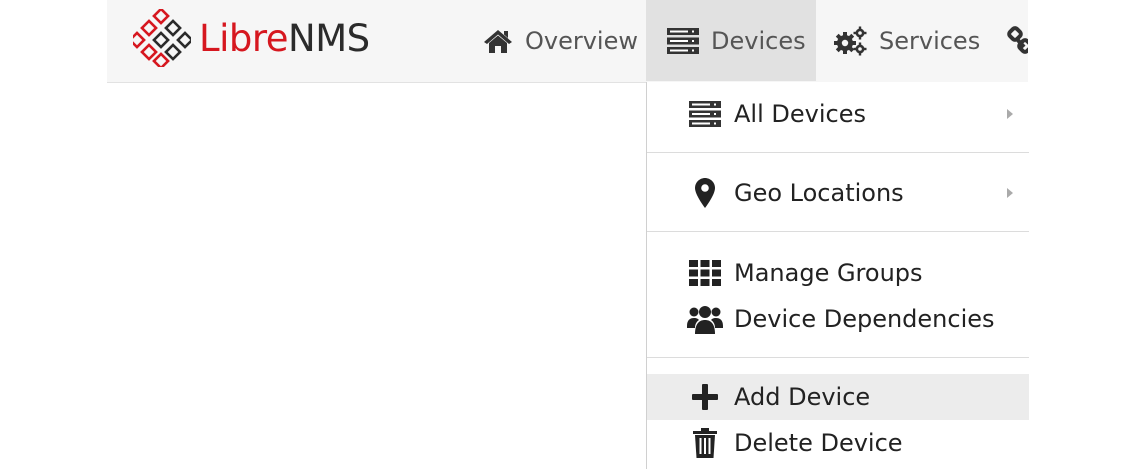 This screenshot has width=1135, height=469. What do you see at coordinates (930, 40) in the screenshot?
I see `nav-services-label: Services` at bounding box center [930, 40].